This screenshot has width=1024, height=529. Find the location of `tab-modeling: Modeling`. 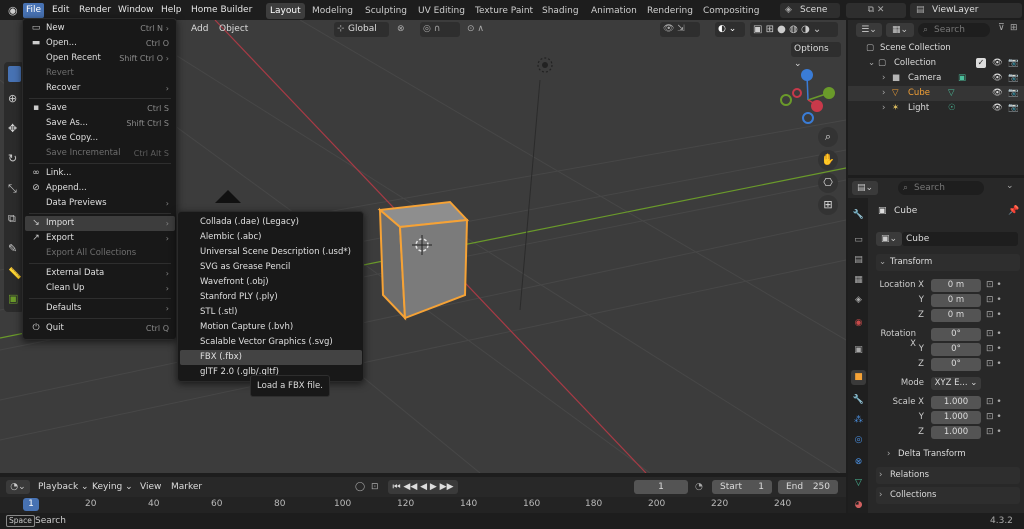

tab-modeling: Modeling is located at coordinates (332, 11).